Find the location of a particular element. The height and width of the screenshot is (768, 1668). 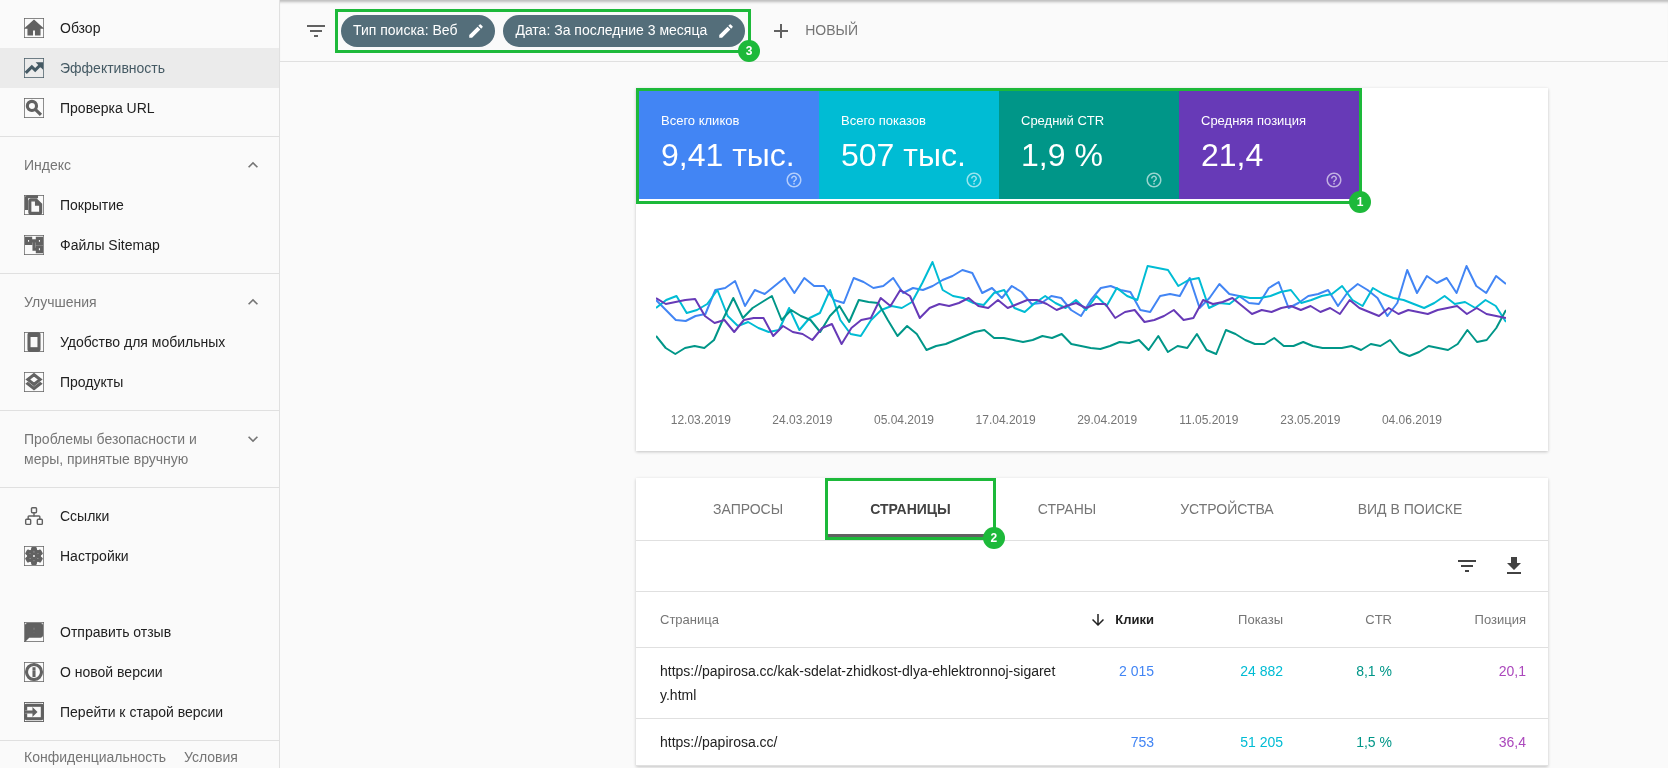

table-cell-text: 20,1 is located at coordinates (1511, 671).